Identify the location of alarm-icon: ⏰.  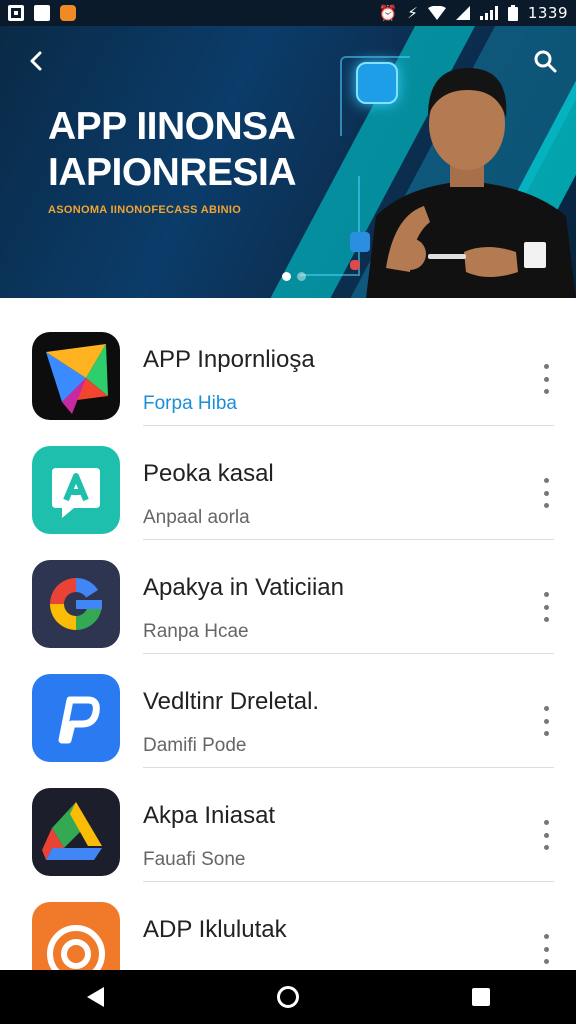
(388, 13).